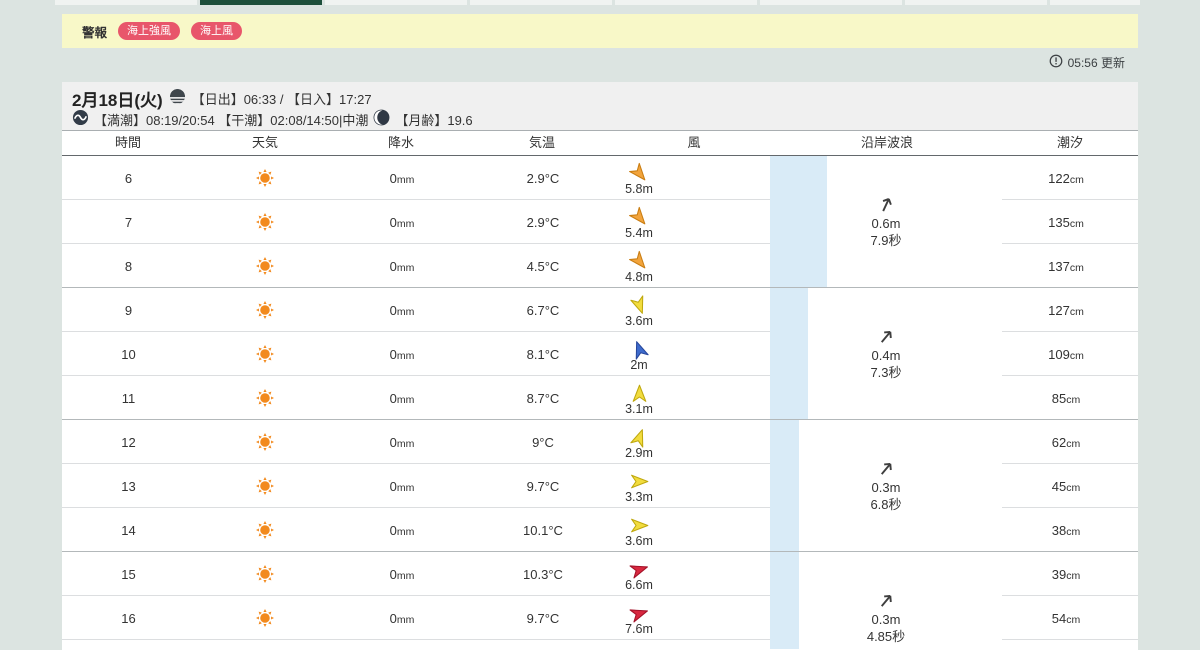  What do you see at coordinates (694, 142) in the screenshot?
I see `col-header-wind: 風` at bounding box center [694, 142].